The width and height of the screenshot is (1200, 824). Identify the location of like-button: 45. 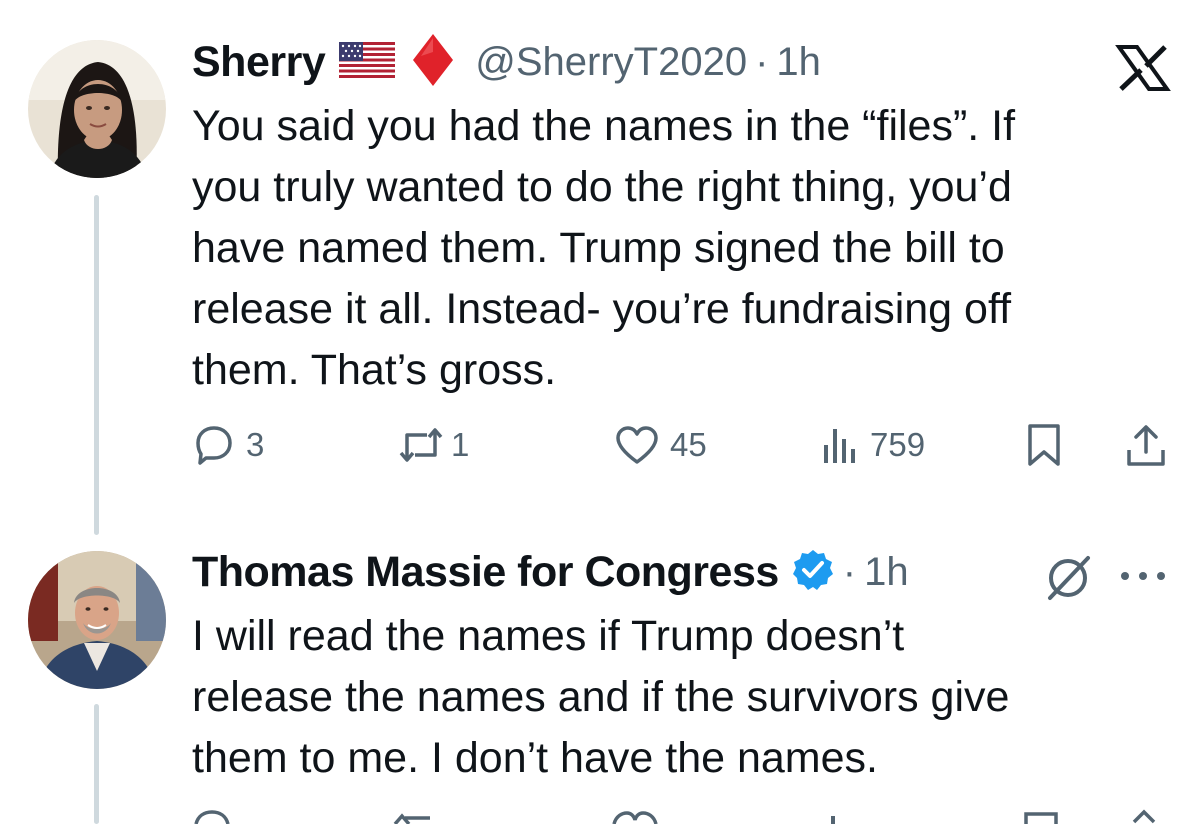
(660, 445).